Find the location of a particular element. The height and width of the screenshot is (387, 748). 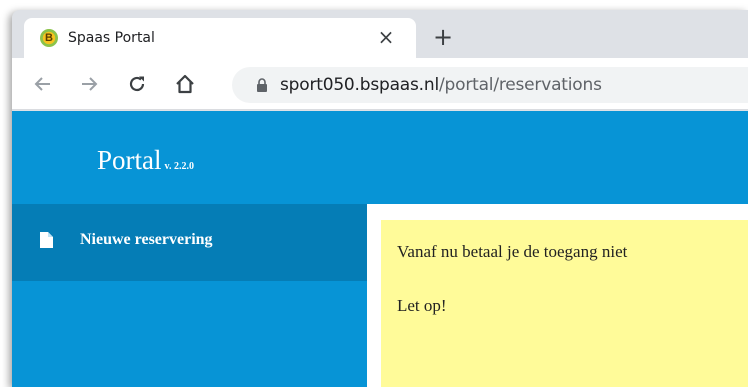

lock-icon is located at coordinates (263, 85).